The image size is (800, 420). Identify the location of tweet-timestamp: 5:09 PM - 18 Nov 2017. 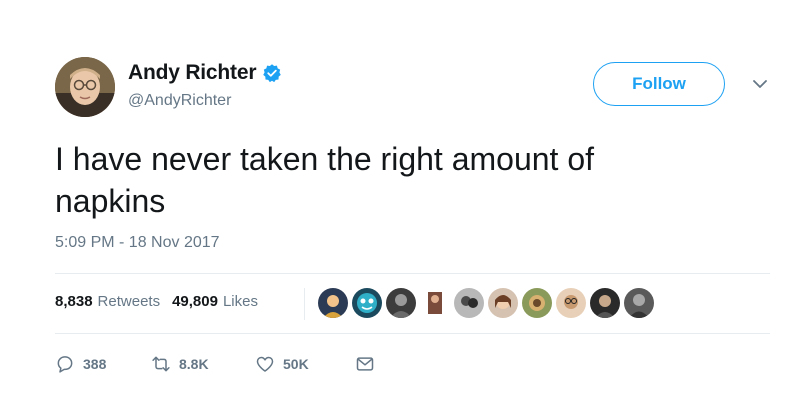
(137, 243).